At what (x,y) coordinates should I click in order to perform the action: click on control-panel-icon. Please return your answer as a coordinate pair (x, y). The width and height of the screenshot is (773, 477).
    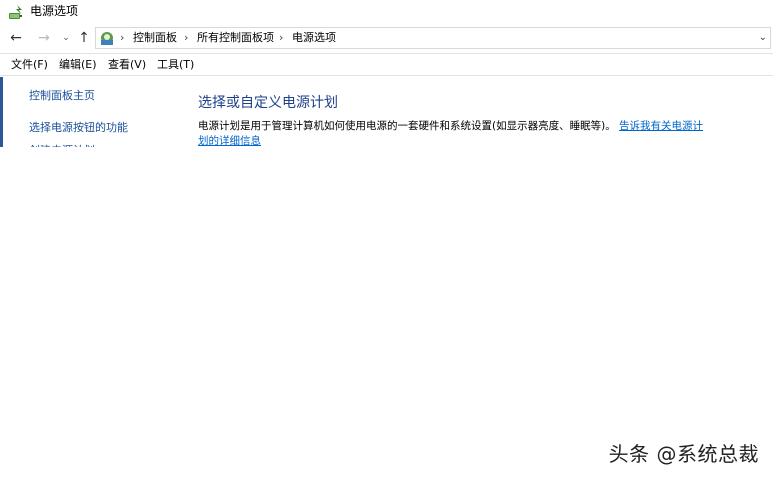
    Looking at the image, I should click on (107, 38).